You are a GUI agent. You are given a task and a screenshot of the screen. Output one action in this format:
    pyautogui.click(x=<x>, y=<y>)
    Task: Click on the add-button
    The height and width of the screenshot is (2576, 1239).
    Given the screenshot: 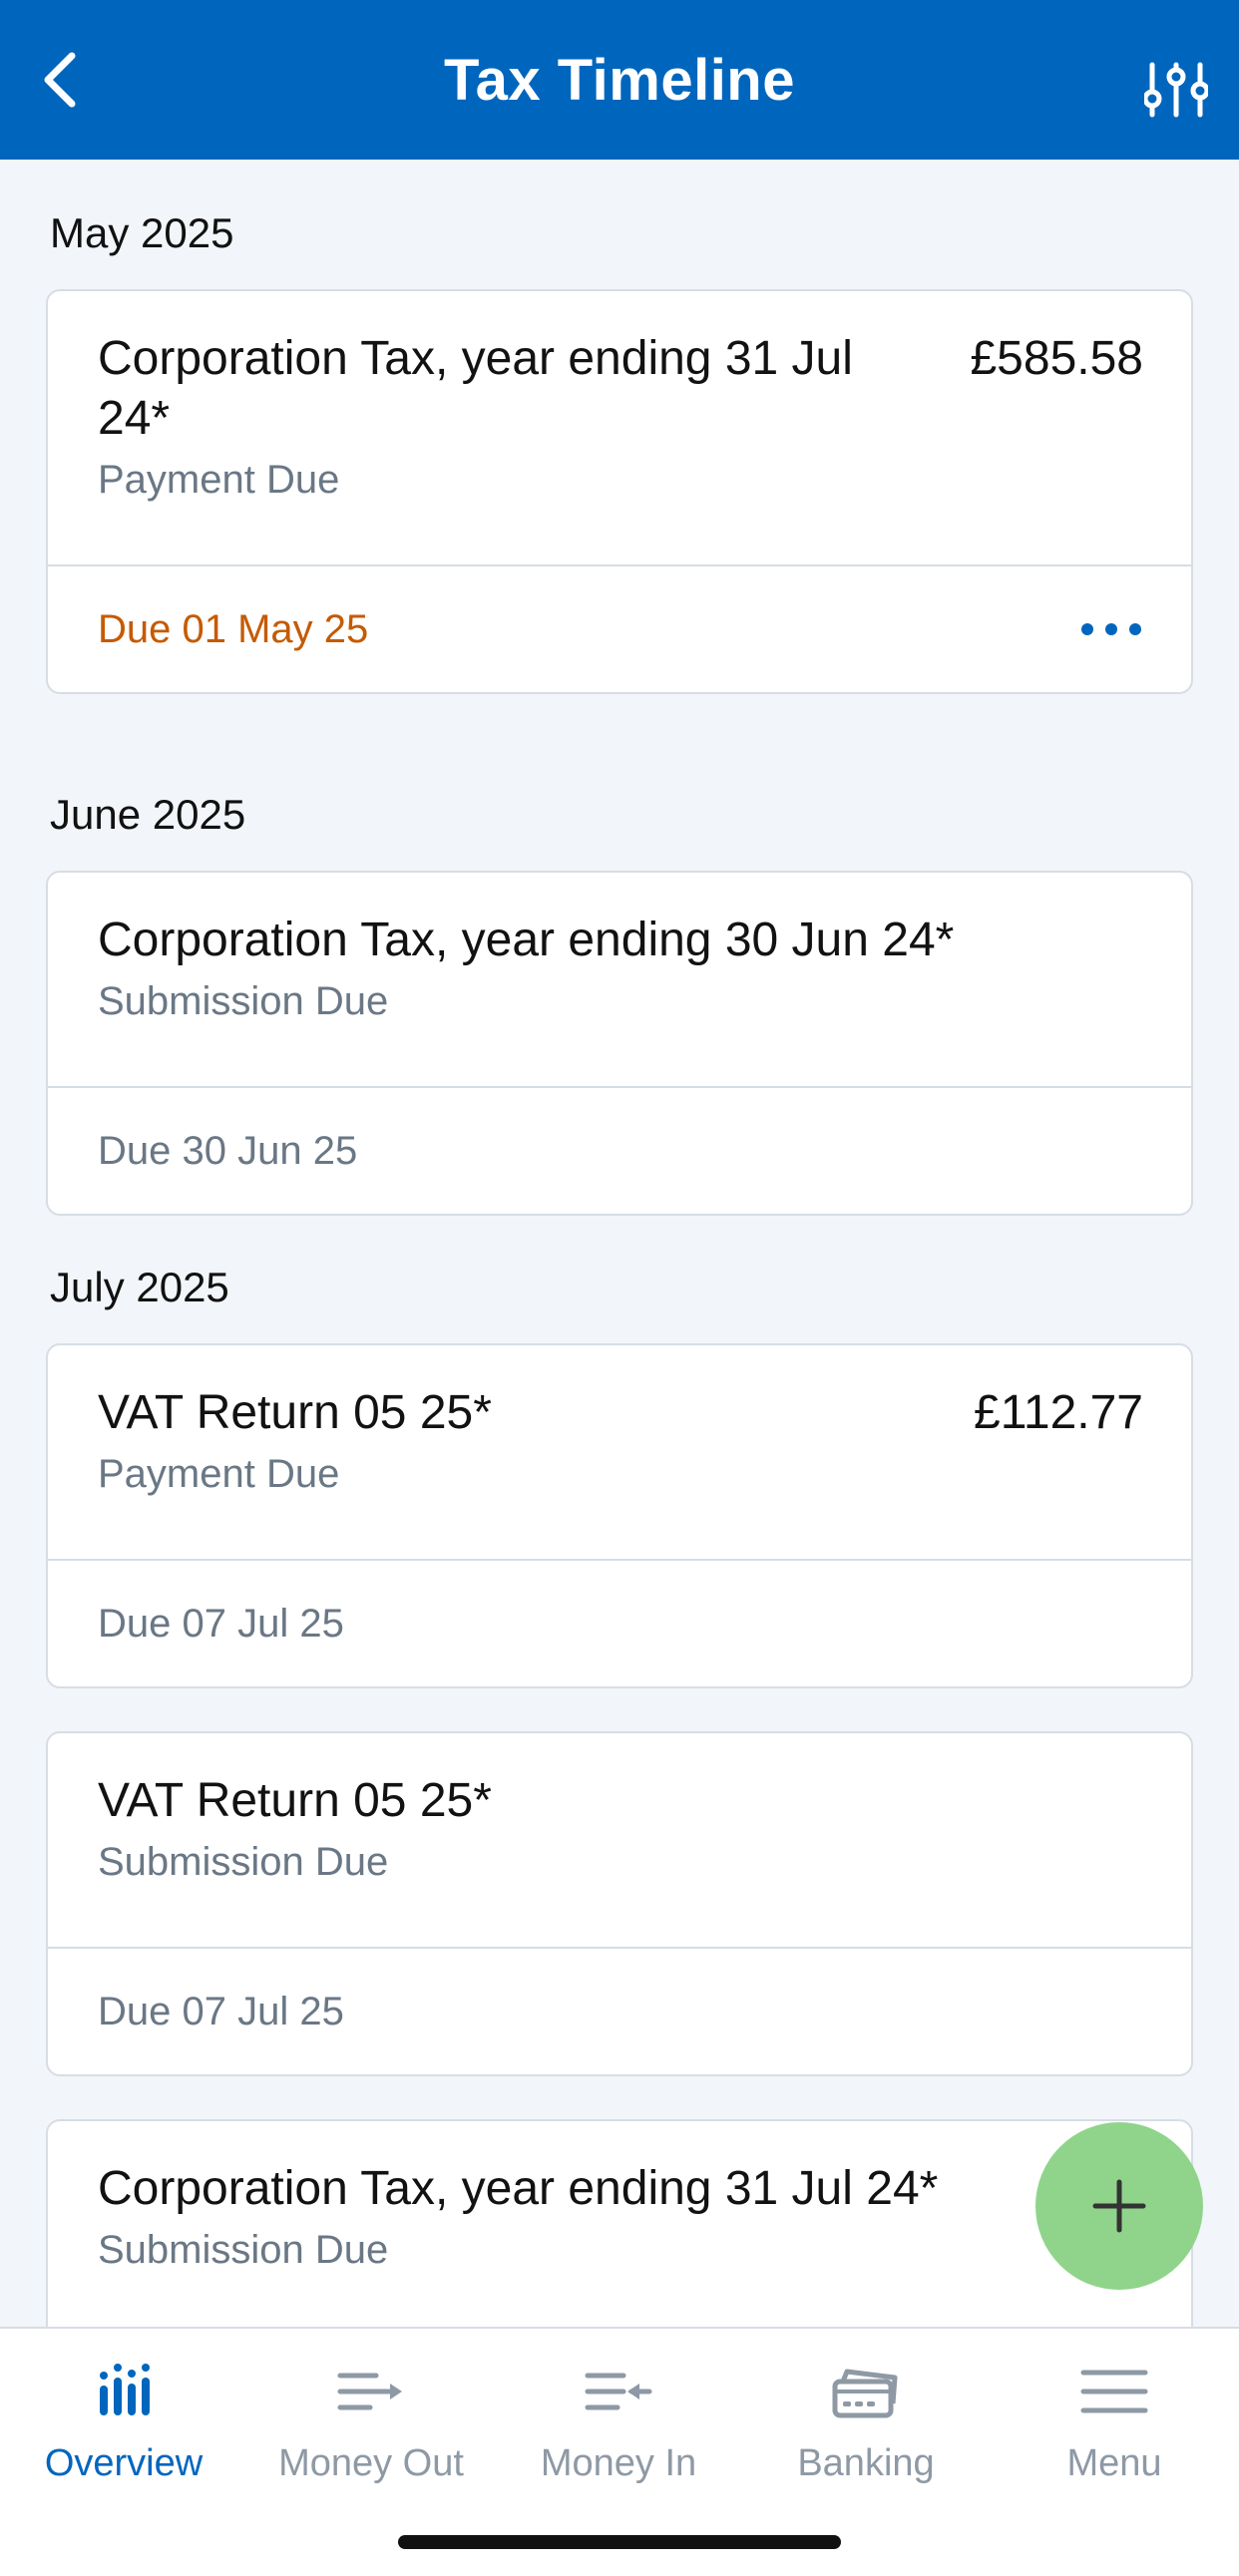 What is the action you would take?
    pyautogui.click(x=1119, y=2206)
    